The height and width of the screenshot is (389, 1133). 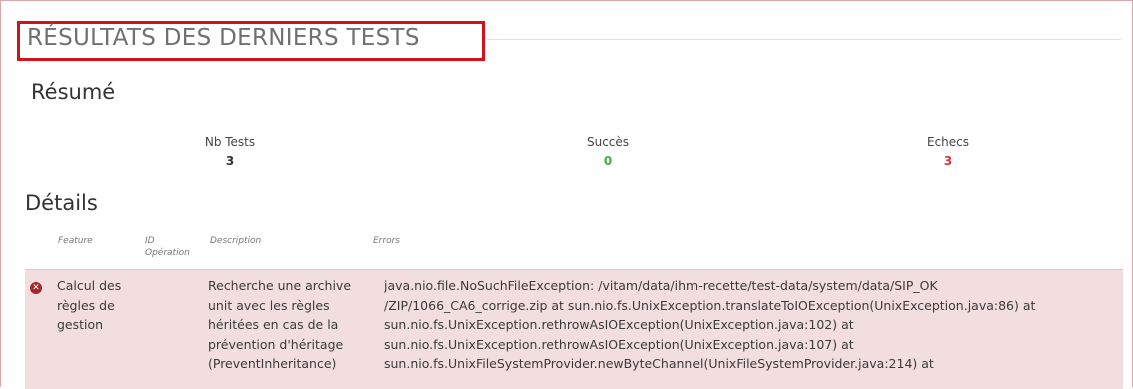 What do you see at coordinates (386, 241) in the screenshot?
I see `column-header-errors: Errors` at bounding box center [386, 241].